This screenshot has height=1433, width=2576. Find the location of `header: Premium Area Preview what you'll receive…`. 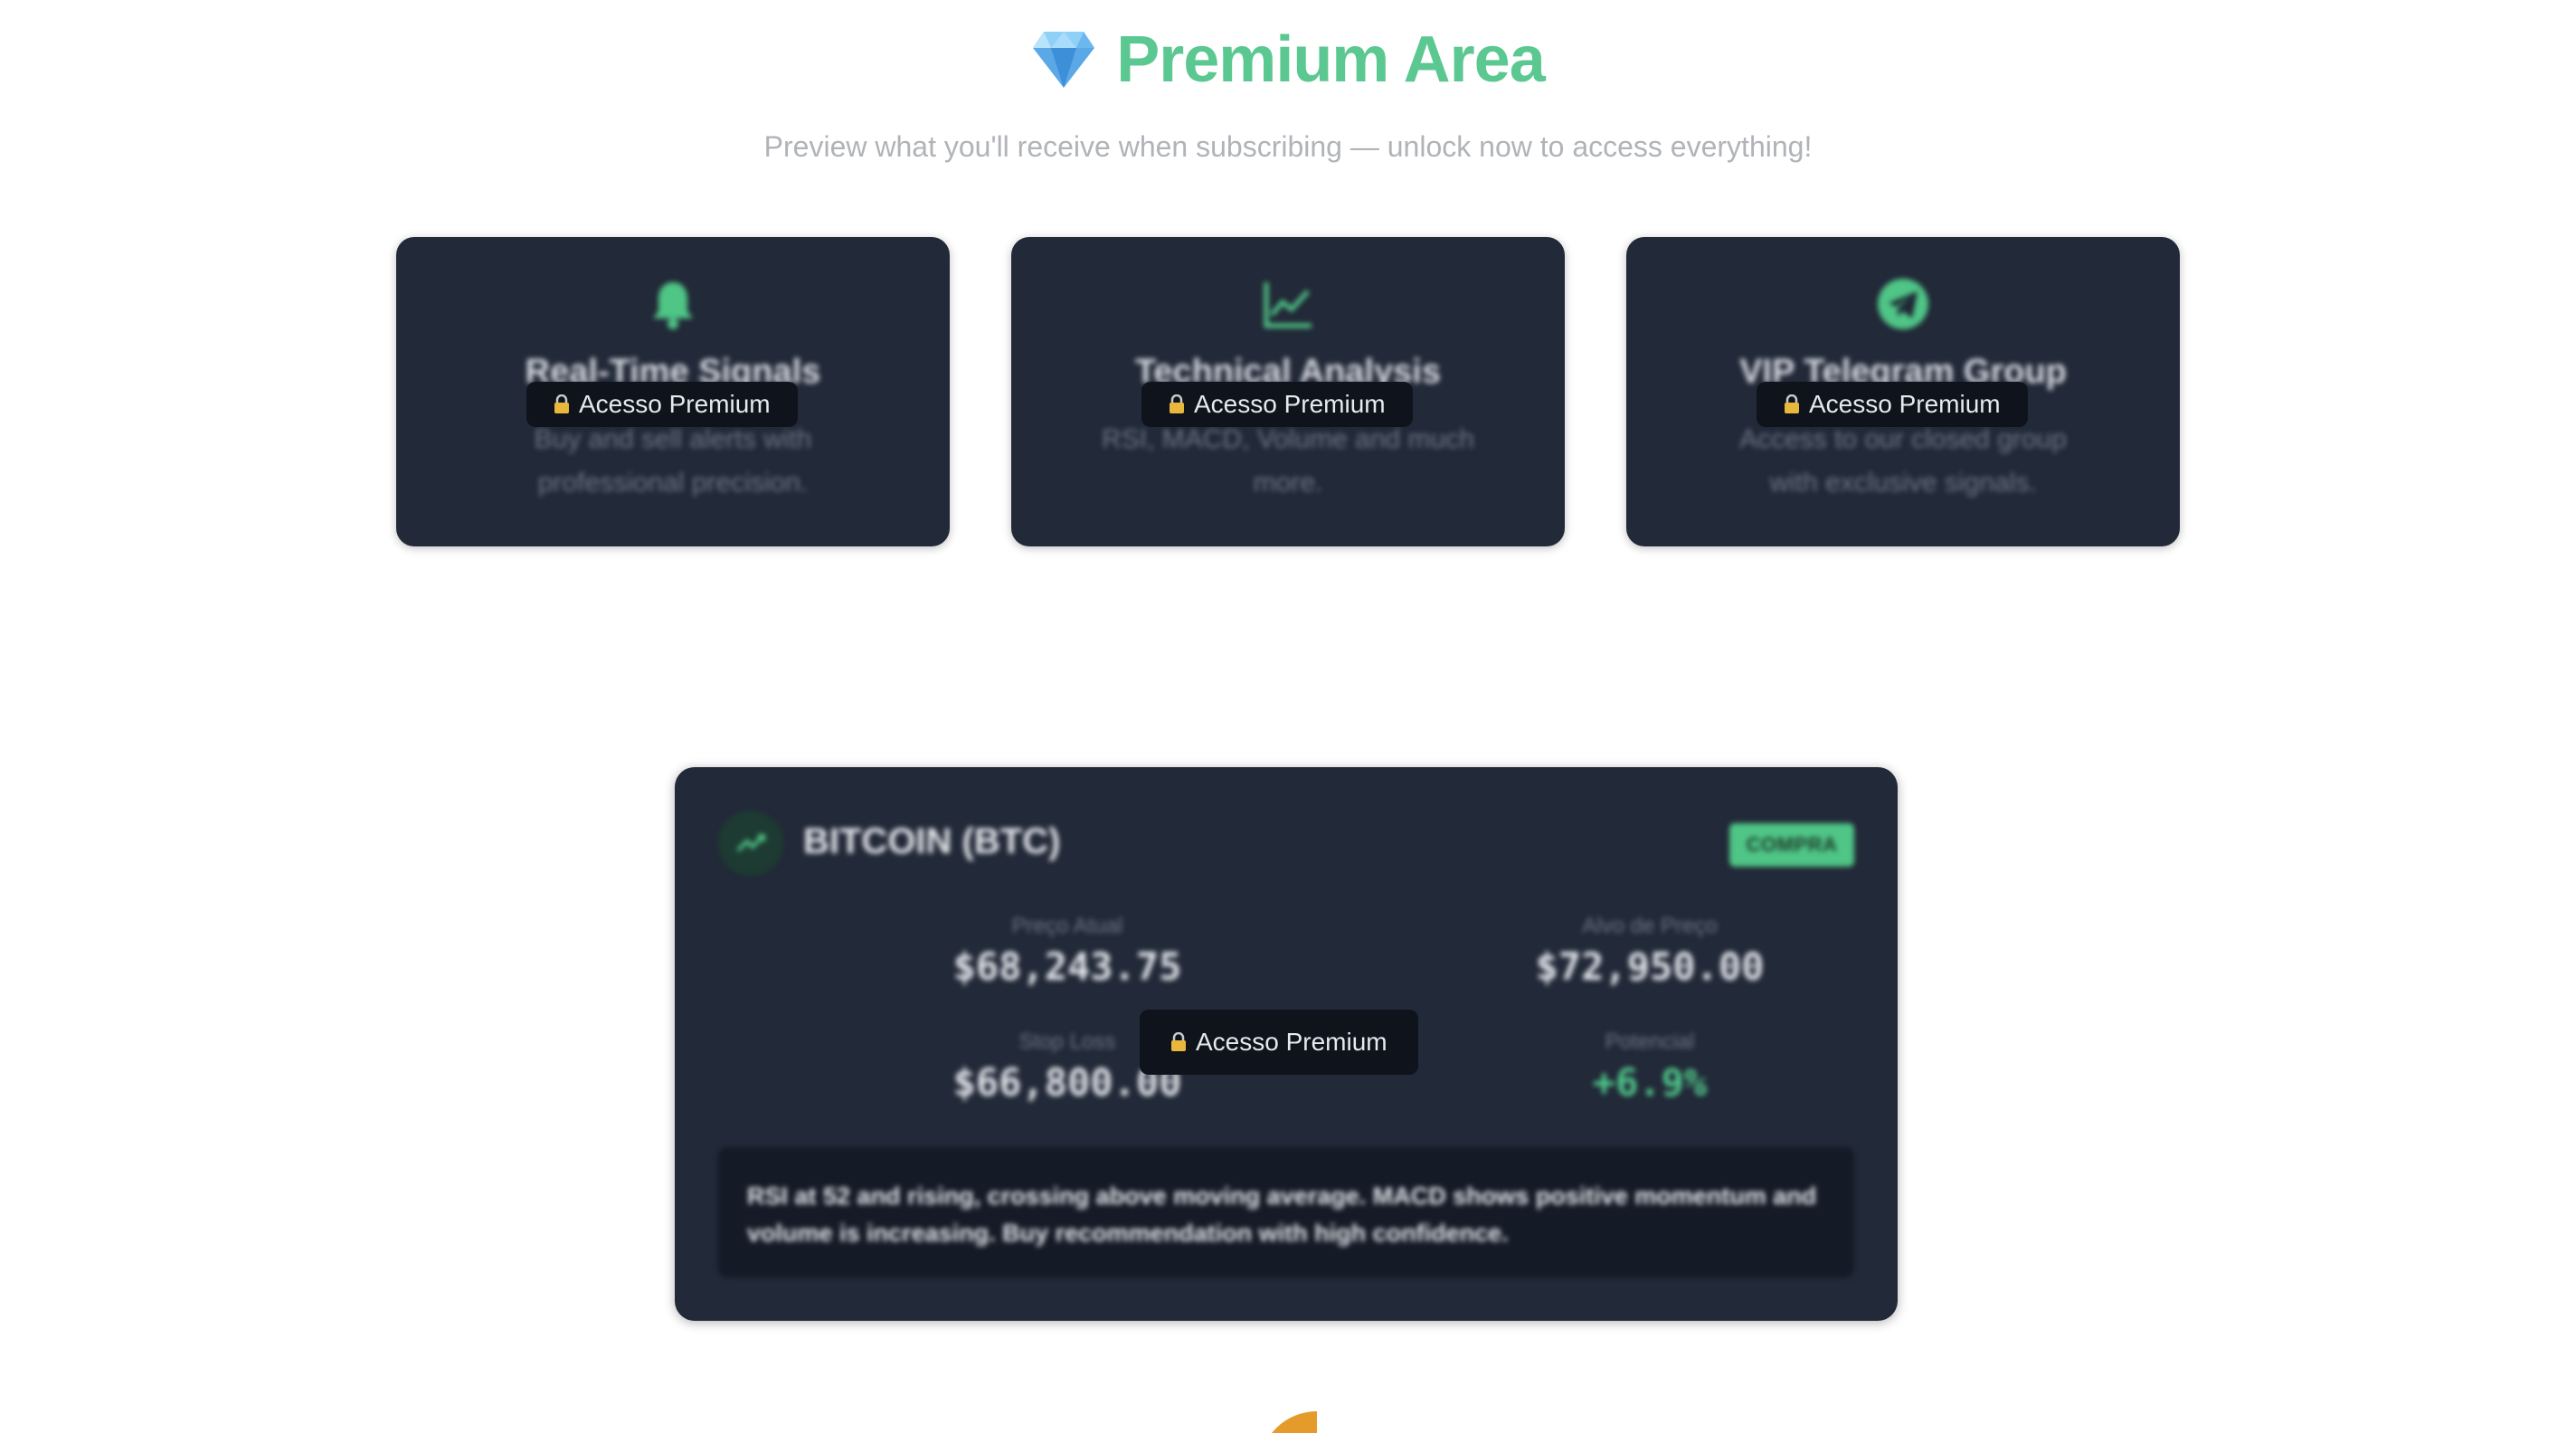

header: Premium Area Preview what you'll receive… is located at coordinates (1288, 90).